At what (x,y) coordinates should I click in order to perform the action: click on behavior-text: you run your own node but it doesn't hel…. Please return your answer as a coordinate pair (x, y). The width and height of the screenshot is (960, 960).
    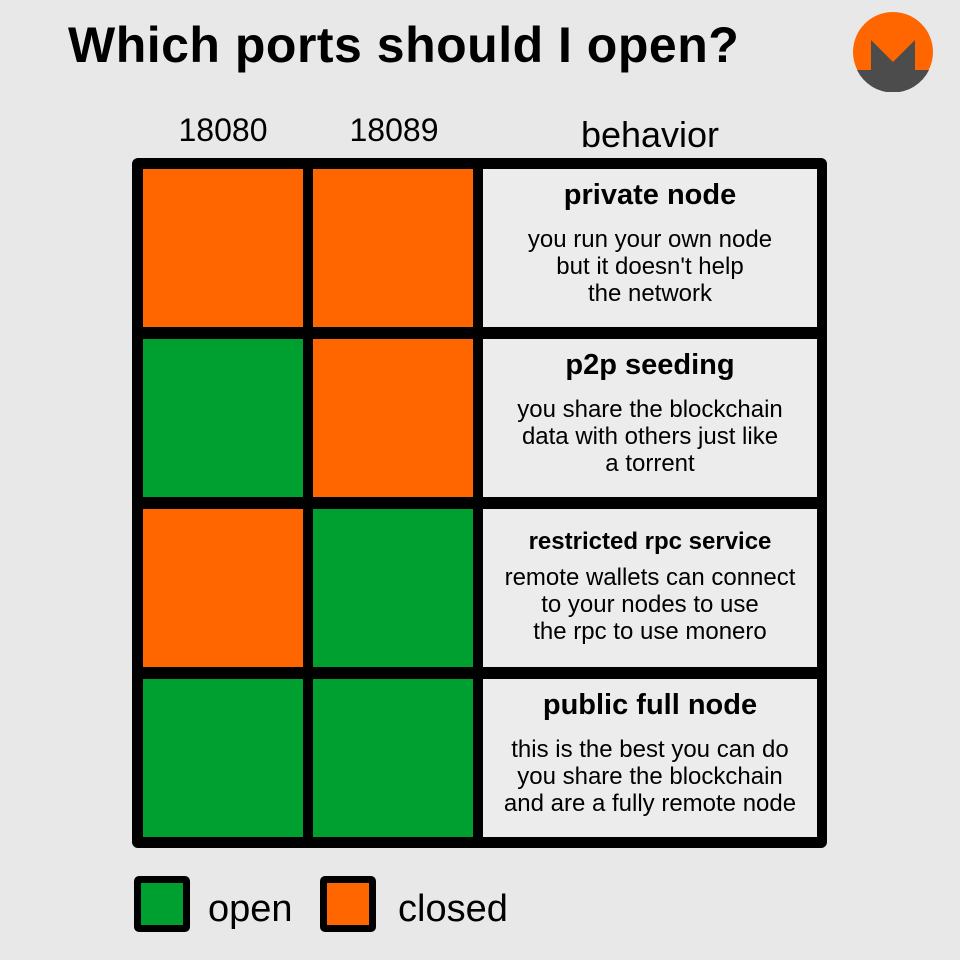
    Looking at the image, I should click on (650, 266).